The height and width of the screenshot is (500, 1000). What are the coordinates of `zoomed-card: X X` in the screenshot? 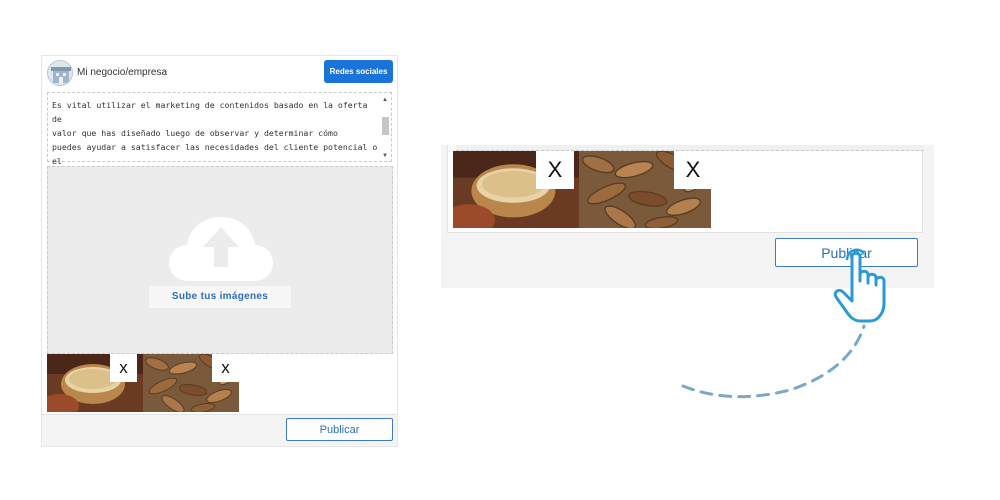 It's located at (685, 189).